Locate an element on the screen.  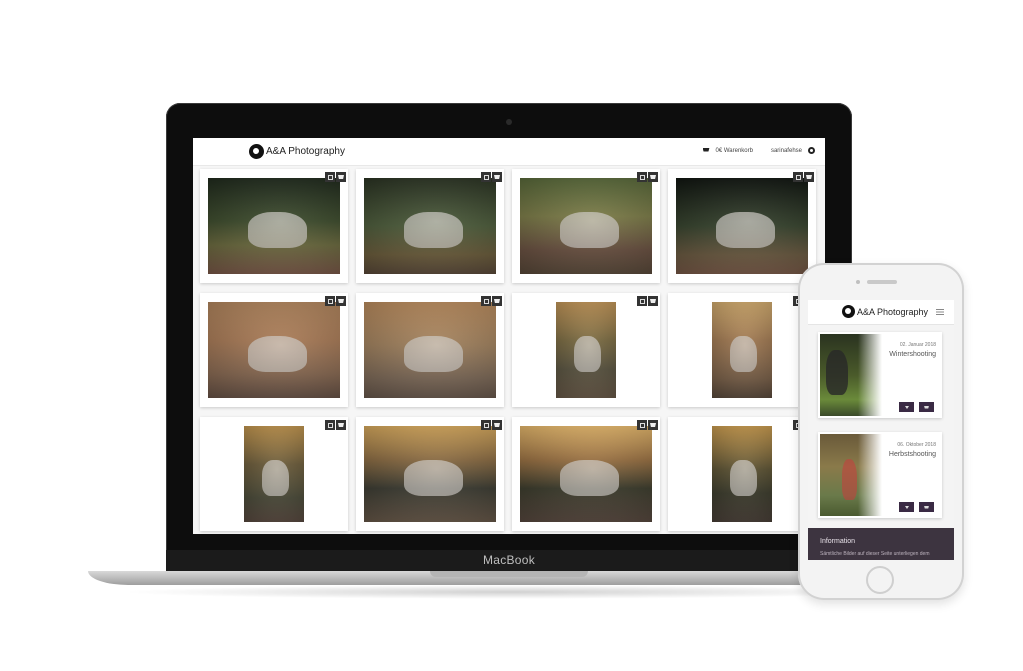
gallery-date: 06. Oktober 2018 is located at coordinates (916, 445).